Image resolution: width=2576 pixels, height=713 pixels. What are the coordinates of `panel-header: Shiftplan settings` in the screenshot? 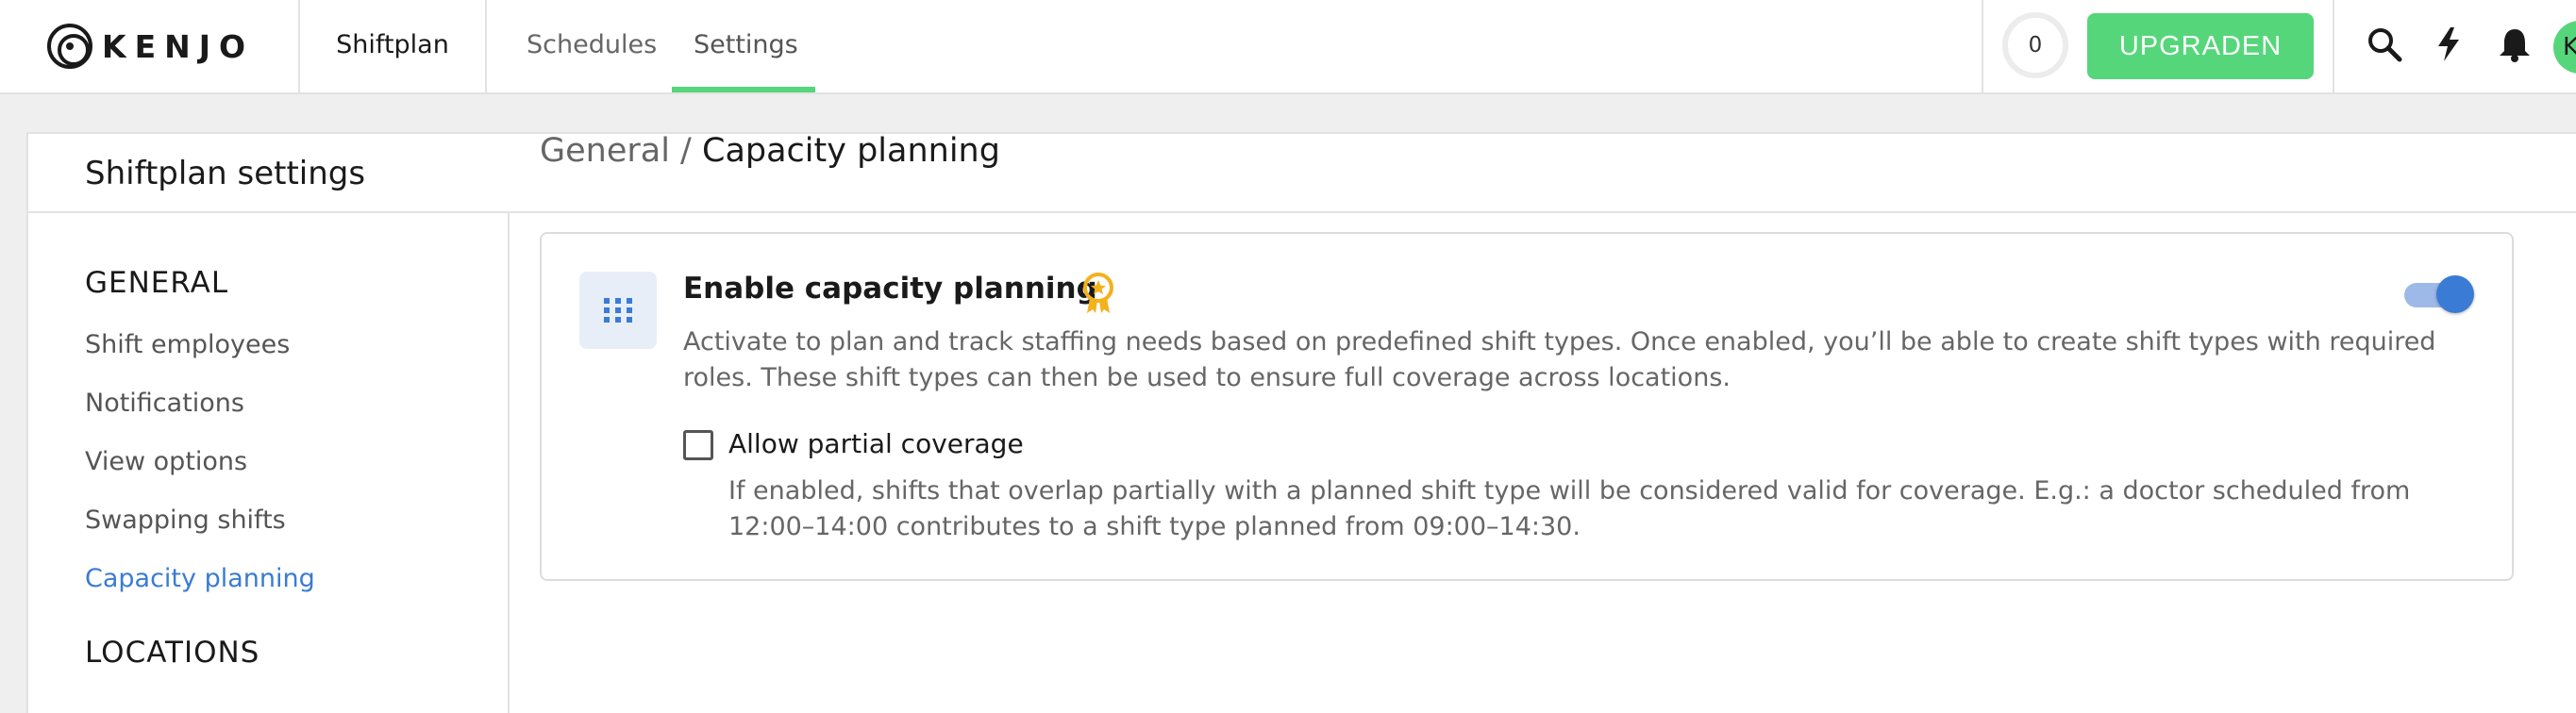 It's located at (1302, 174).